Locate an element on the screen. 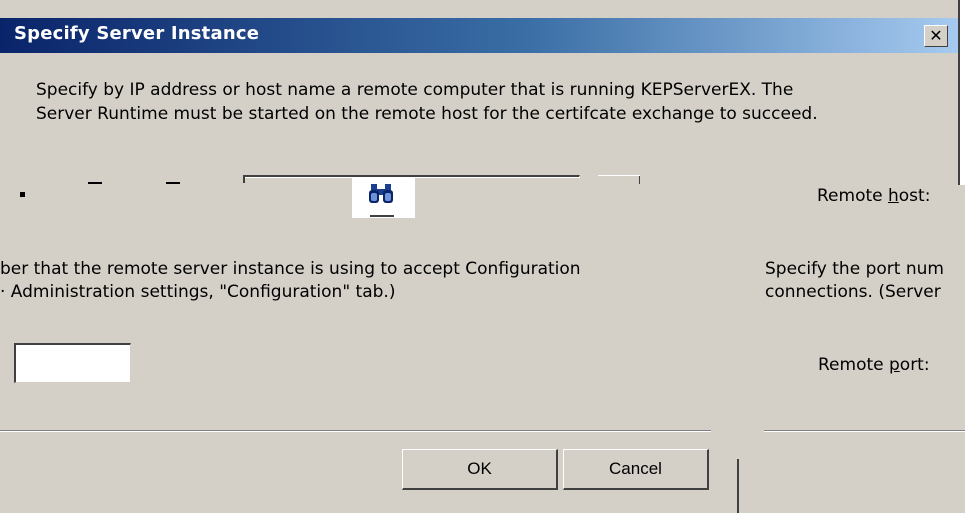  render-fragment-dot is located at coordinates (22, 194).